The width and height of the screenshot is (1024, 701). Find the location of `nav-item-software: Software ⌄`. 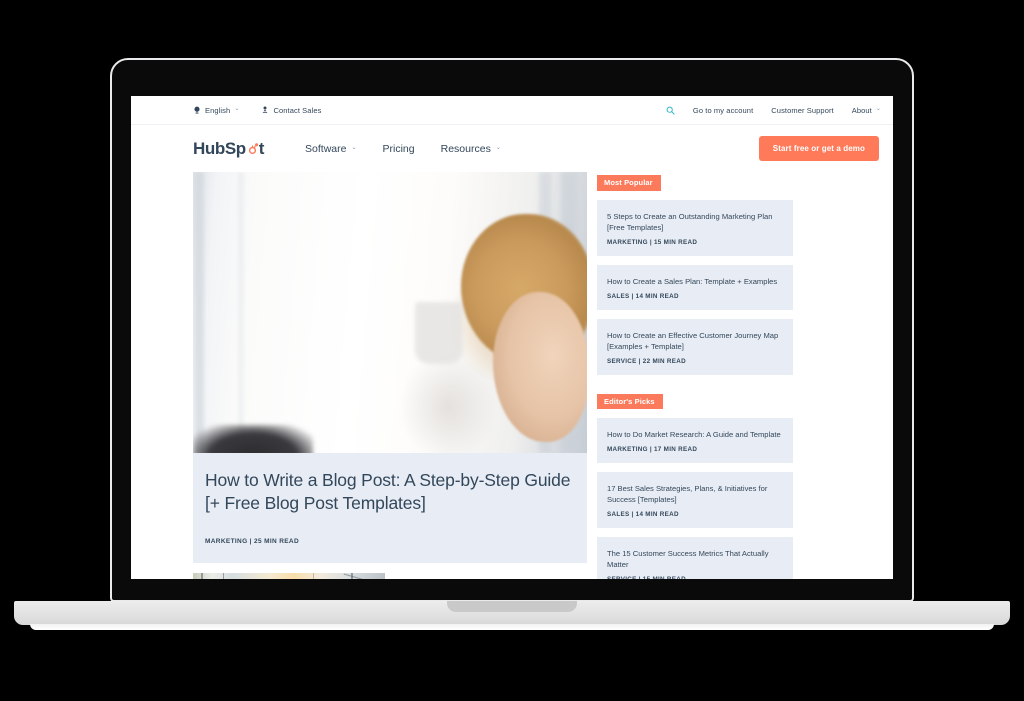

nav-item-software: Software ⌄ is located at coordinates (330, 149).